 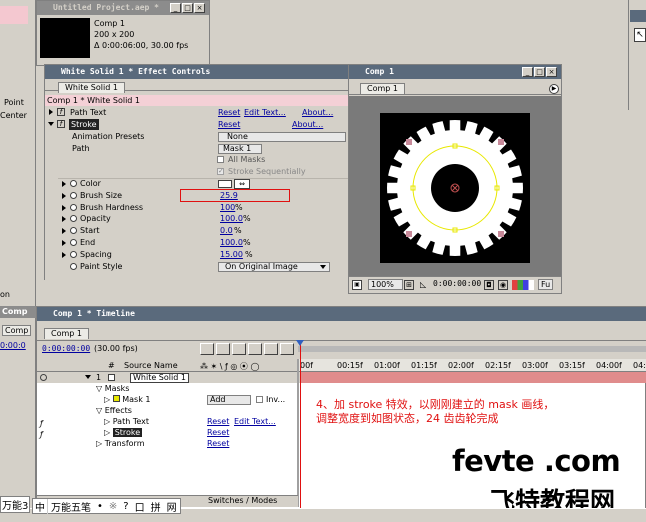 I want to click on selection-tool-icon: ↖, so click(x=640, y=35).